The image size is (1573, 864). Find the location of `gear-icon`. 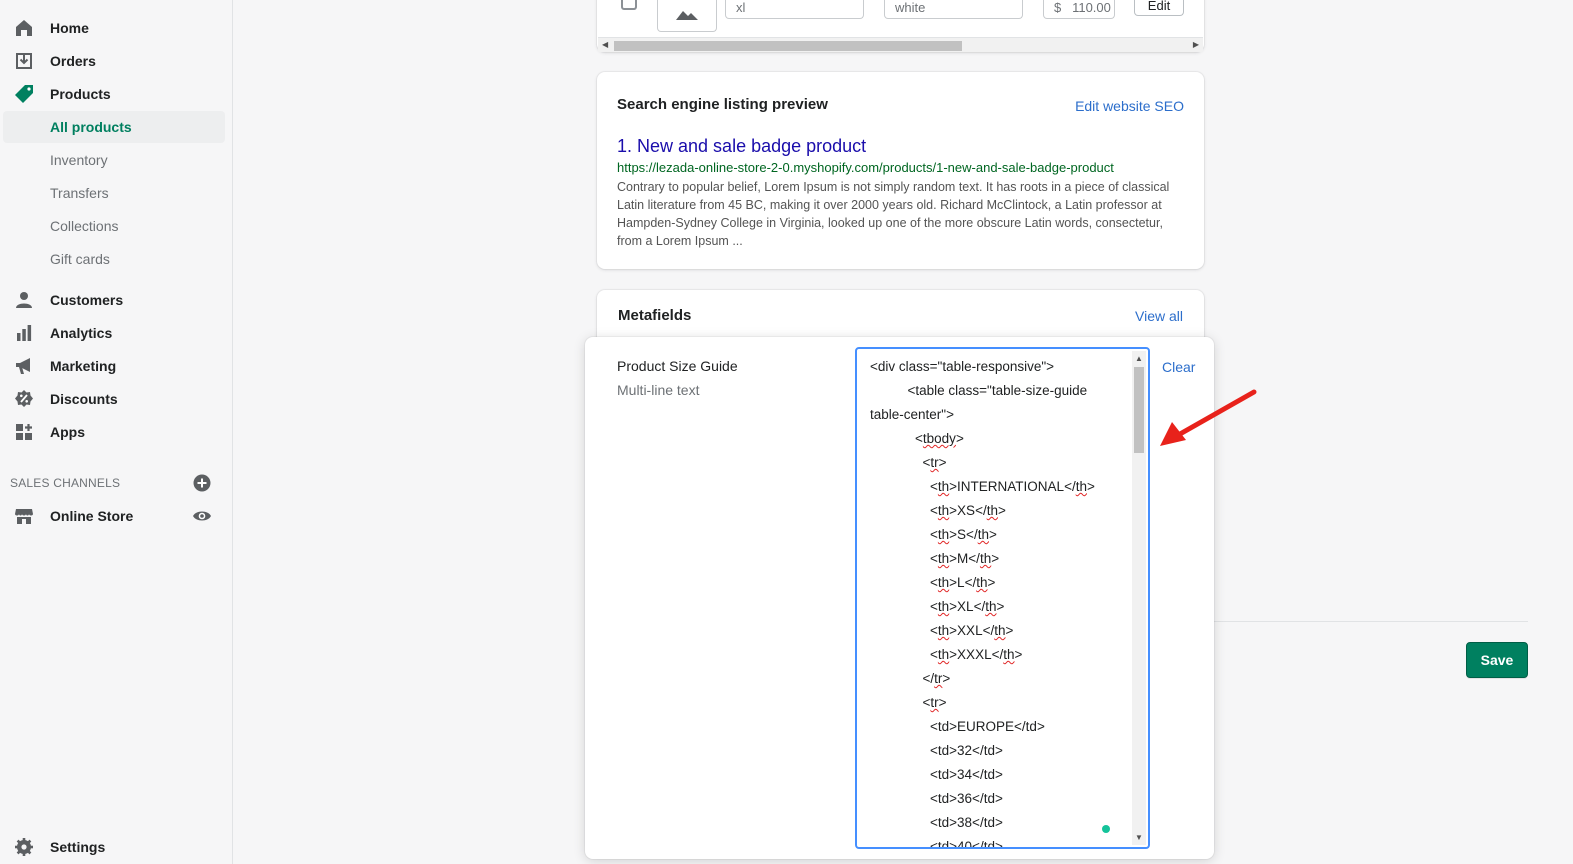

gear-icon is located at coordinates (24, 847).